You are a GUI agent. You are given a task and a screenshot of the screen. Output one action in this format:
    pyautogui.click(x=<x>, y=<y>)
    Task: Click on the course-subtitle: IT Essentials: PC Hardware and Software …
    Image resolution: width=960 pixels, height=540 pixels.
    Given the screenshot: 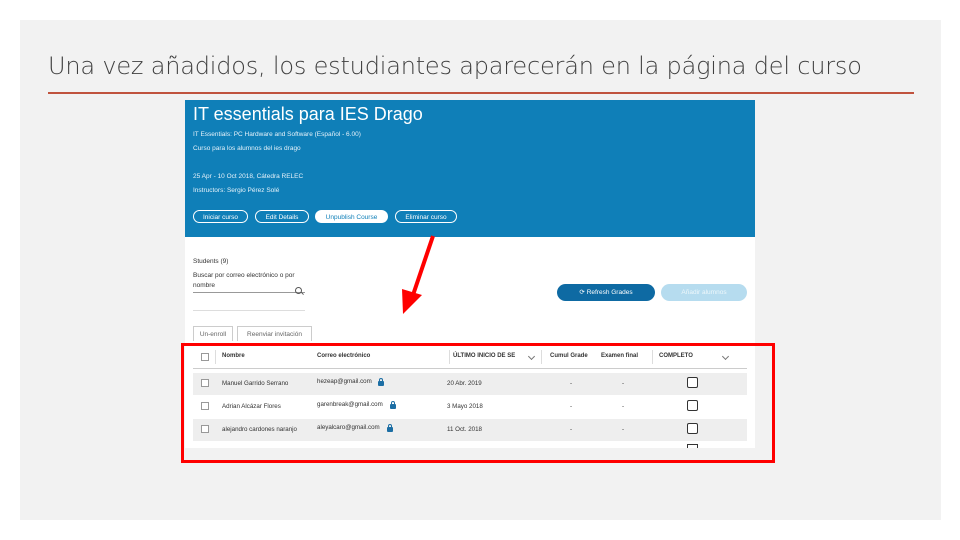 What is the action you would take?
    pyautogui.click(x=277, y=134)
    